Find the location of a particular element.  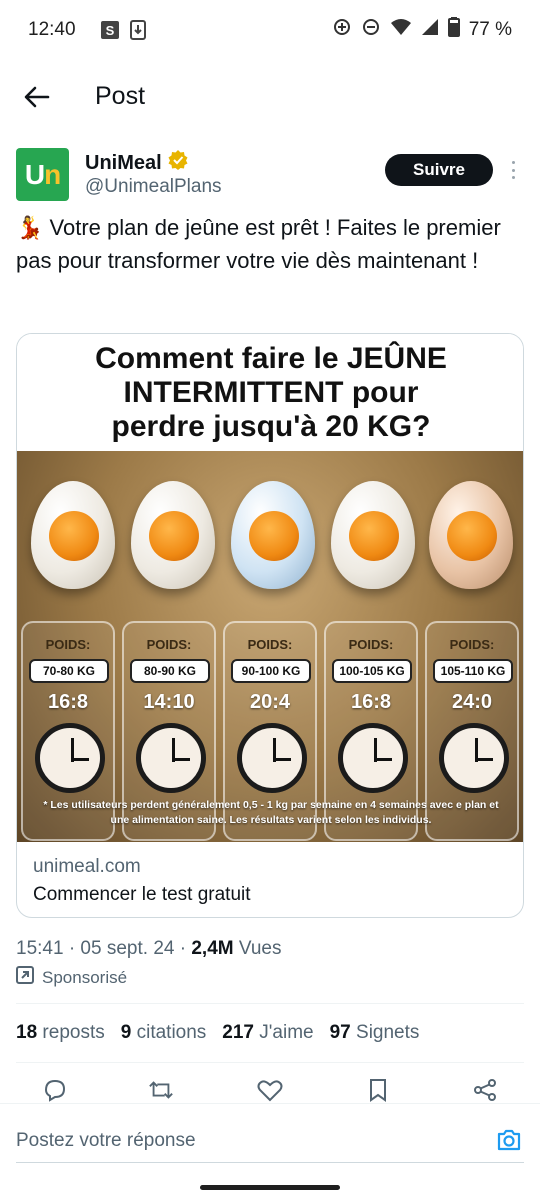

fasting-ratio: 14:10 is located at coordinates (169, 702).